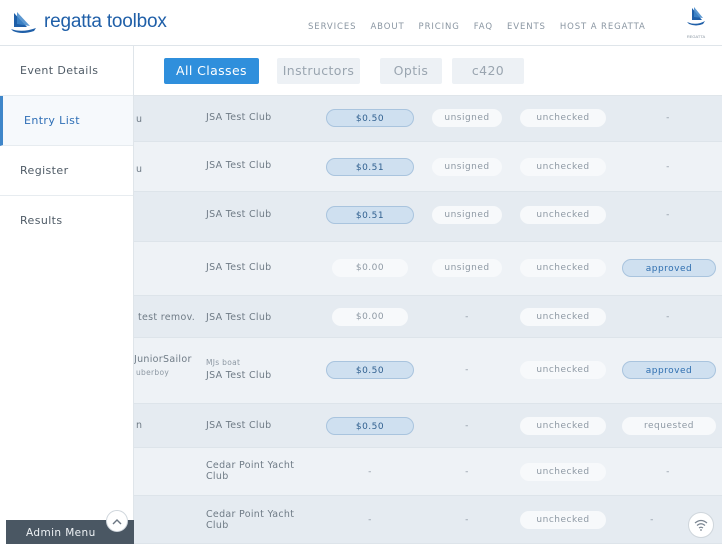 The image size is (722, 544). Describe the element at coordinates (603, 27) in the screenshot. I see `nav-host-a-regatta: HOST A REGATTA` at that location.